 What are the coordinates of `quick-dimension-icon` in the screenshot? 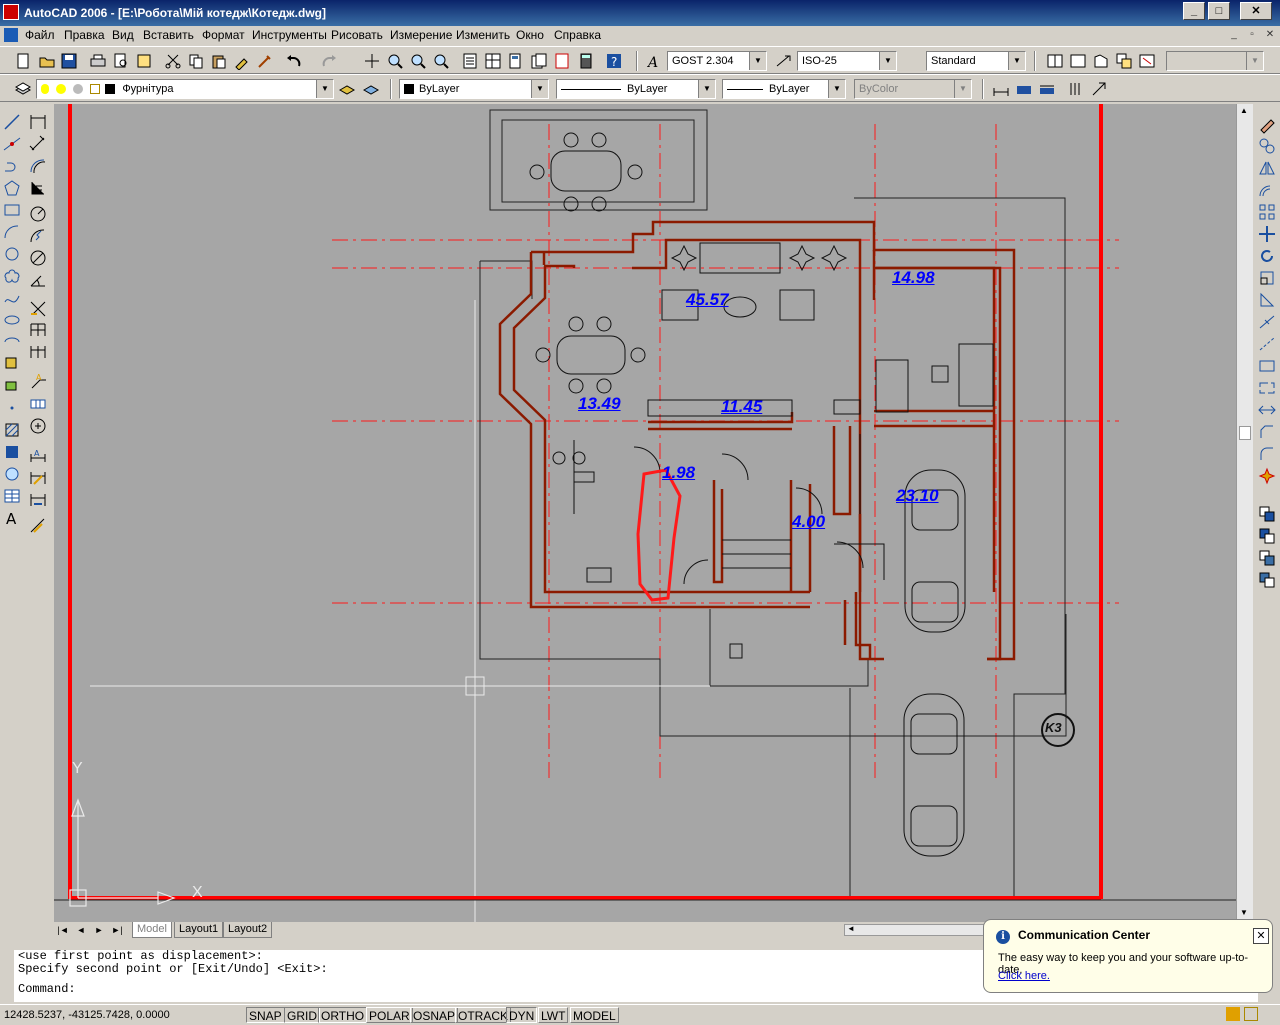 It's located at (38, 308).